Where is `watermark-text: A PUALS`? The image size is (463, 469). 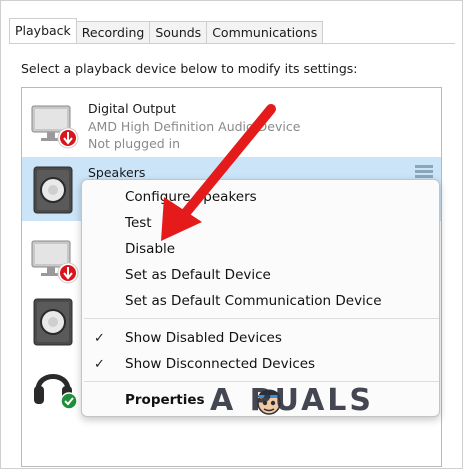
watermark-text: A PUALS is located at coordinates (292, 400).